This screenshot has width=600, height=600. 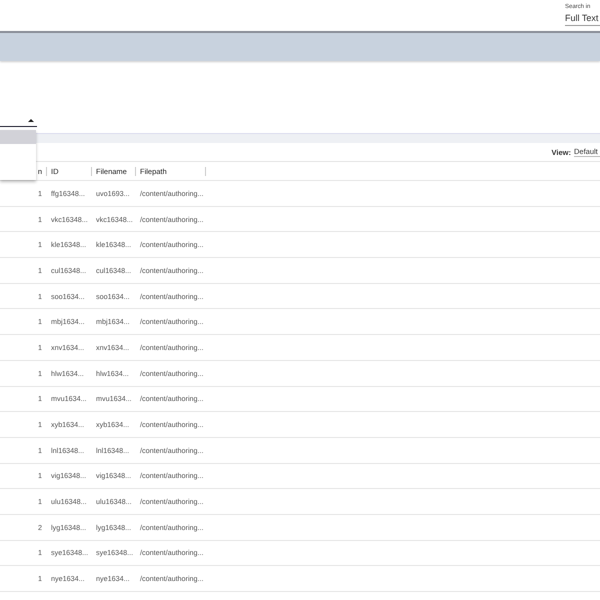 I want to click on search-in-dropdown: Full Text, so click(x=582, y=19).